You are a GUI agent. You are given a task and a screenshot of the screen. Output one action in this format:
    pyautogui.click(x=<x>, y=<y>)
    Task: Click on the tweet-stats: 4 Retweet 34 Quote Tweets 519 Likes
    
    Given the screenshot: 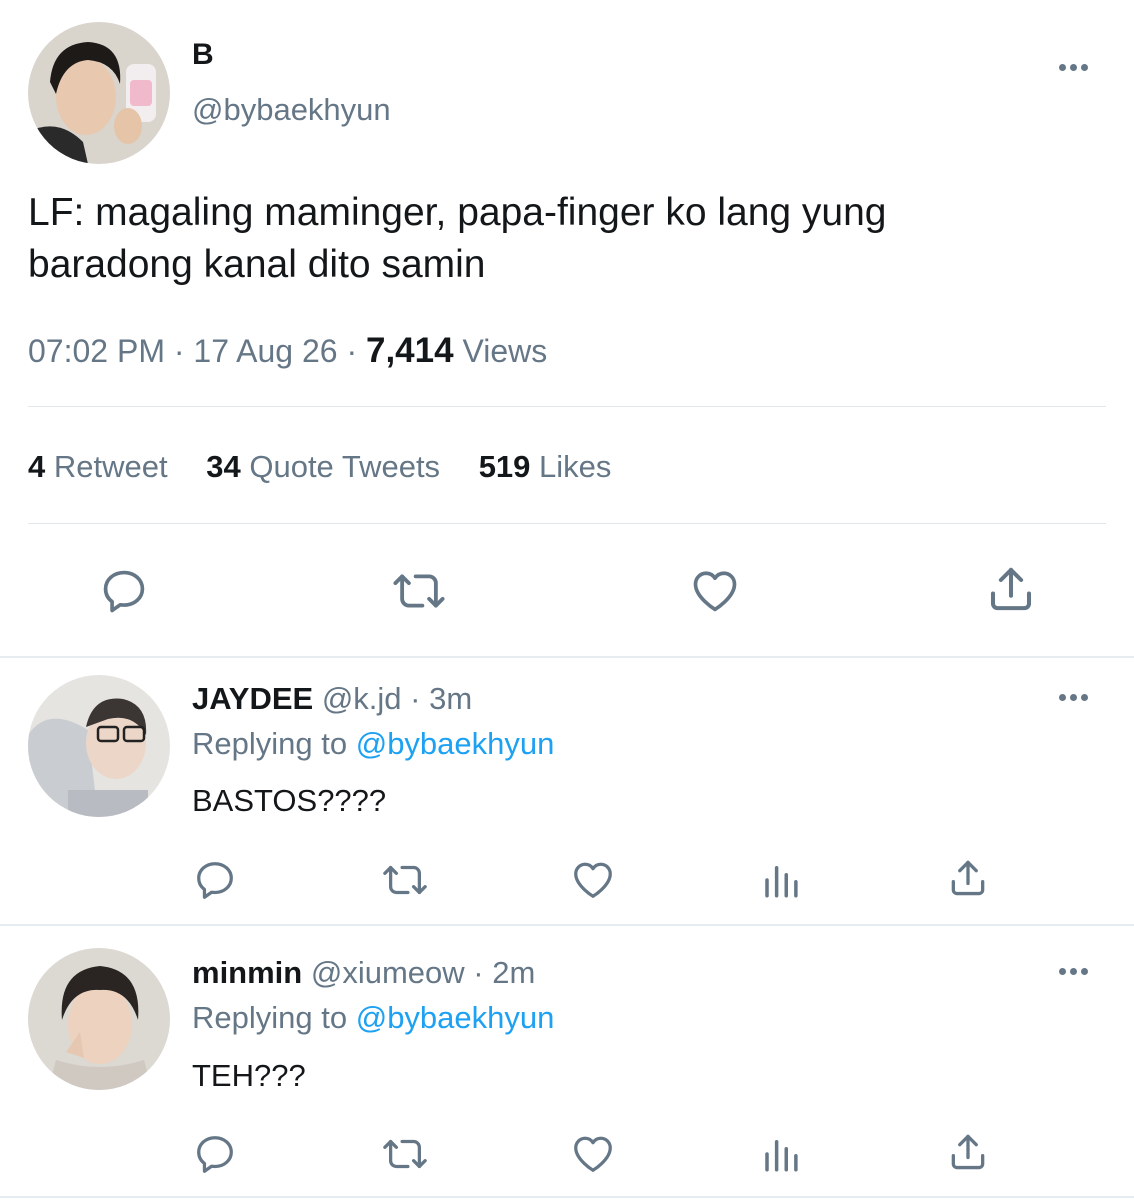 What is the action you would take?
    pyautogui.click(x=319, y=467)
    